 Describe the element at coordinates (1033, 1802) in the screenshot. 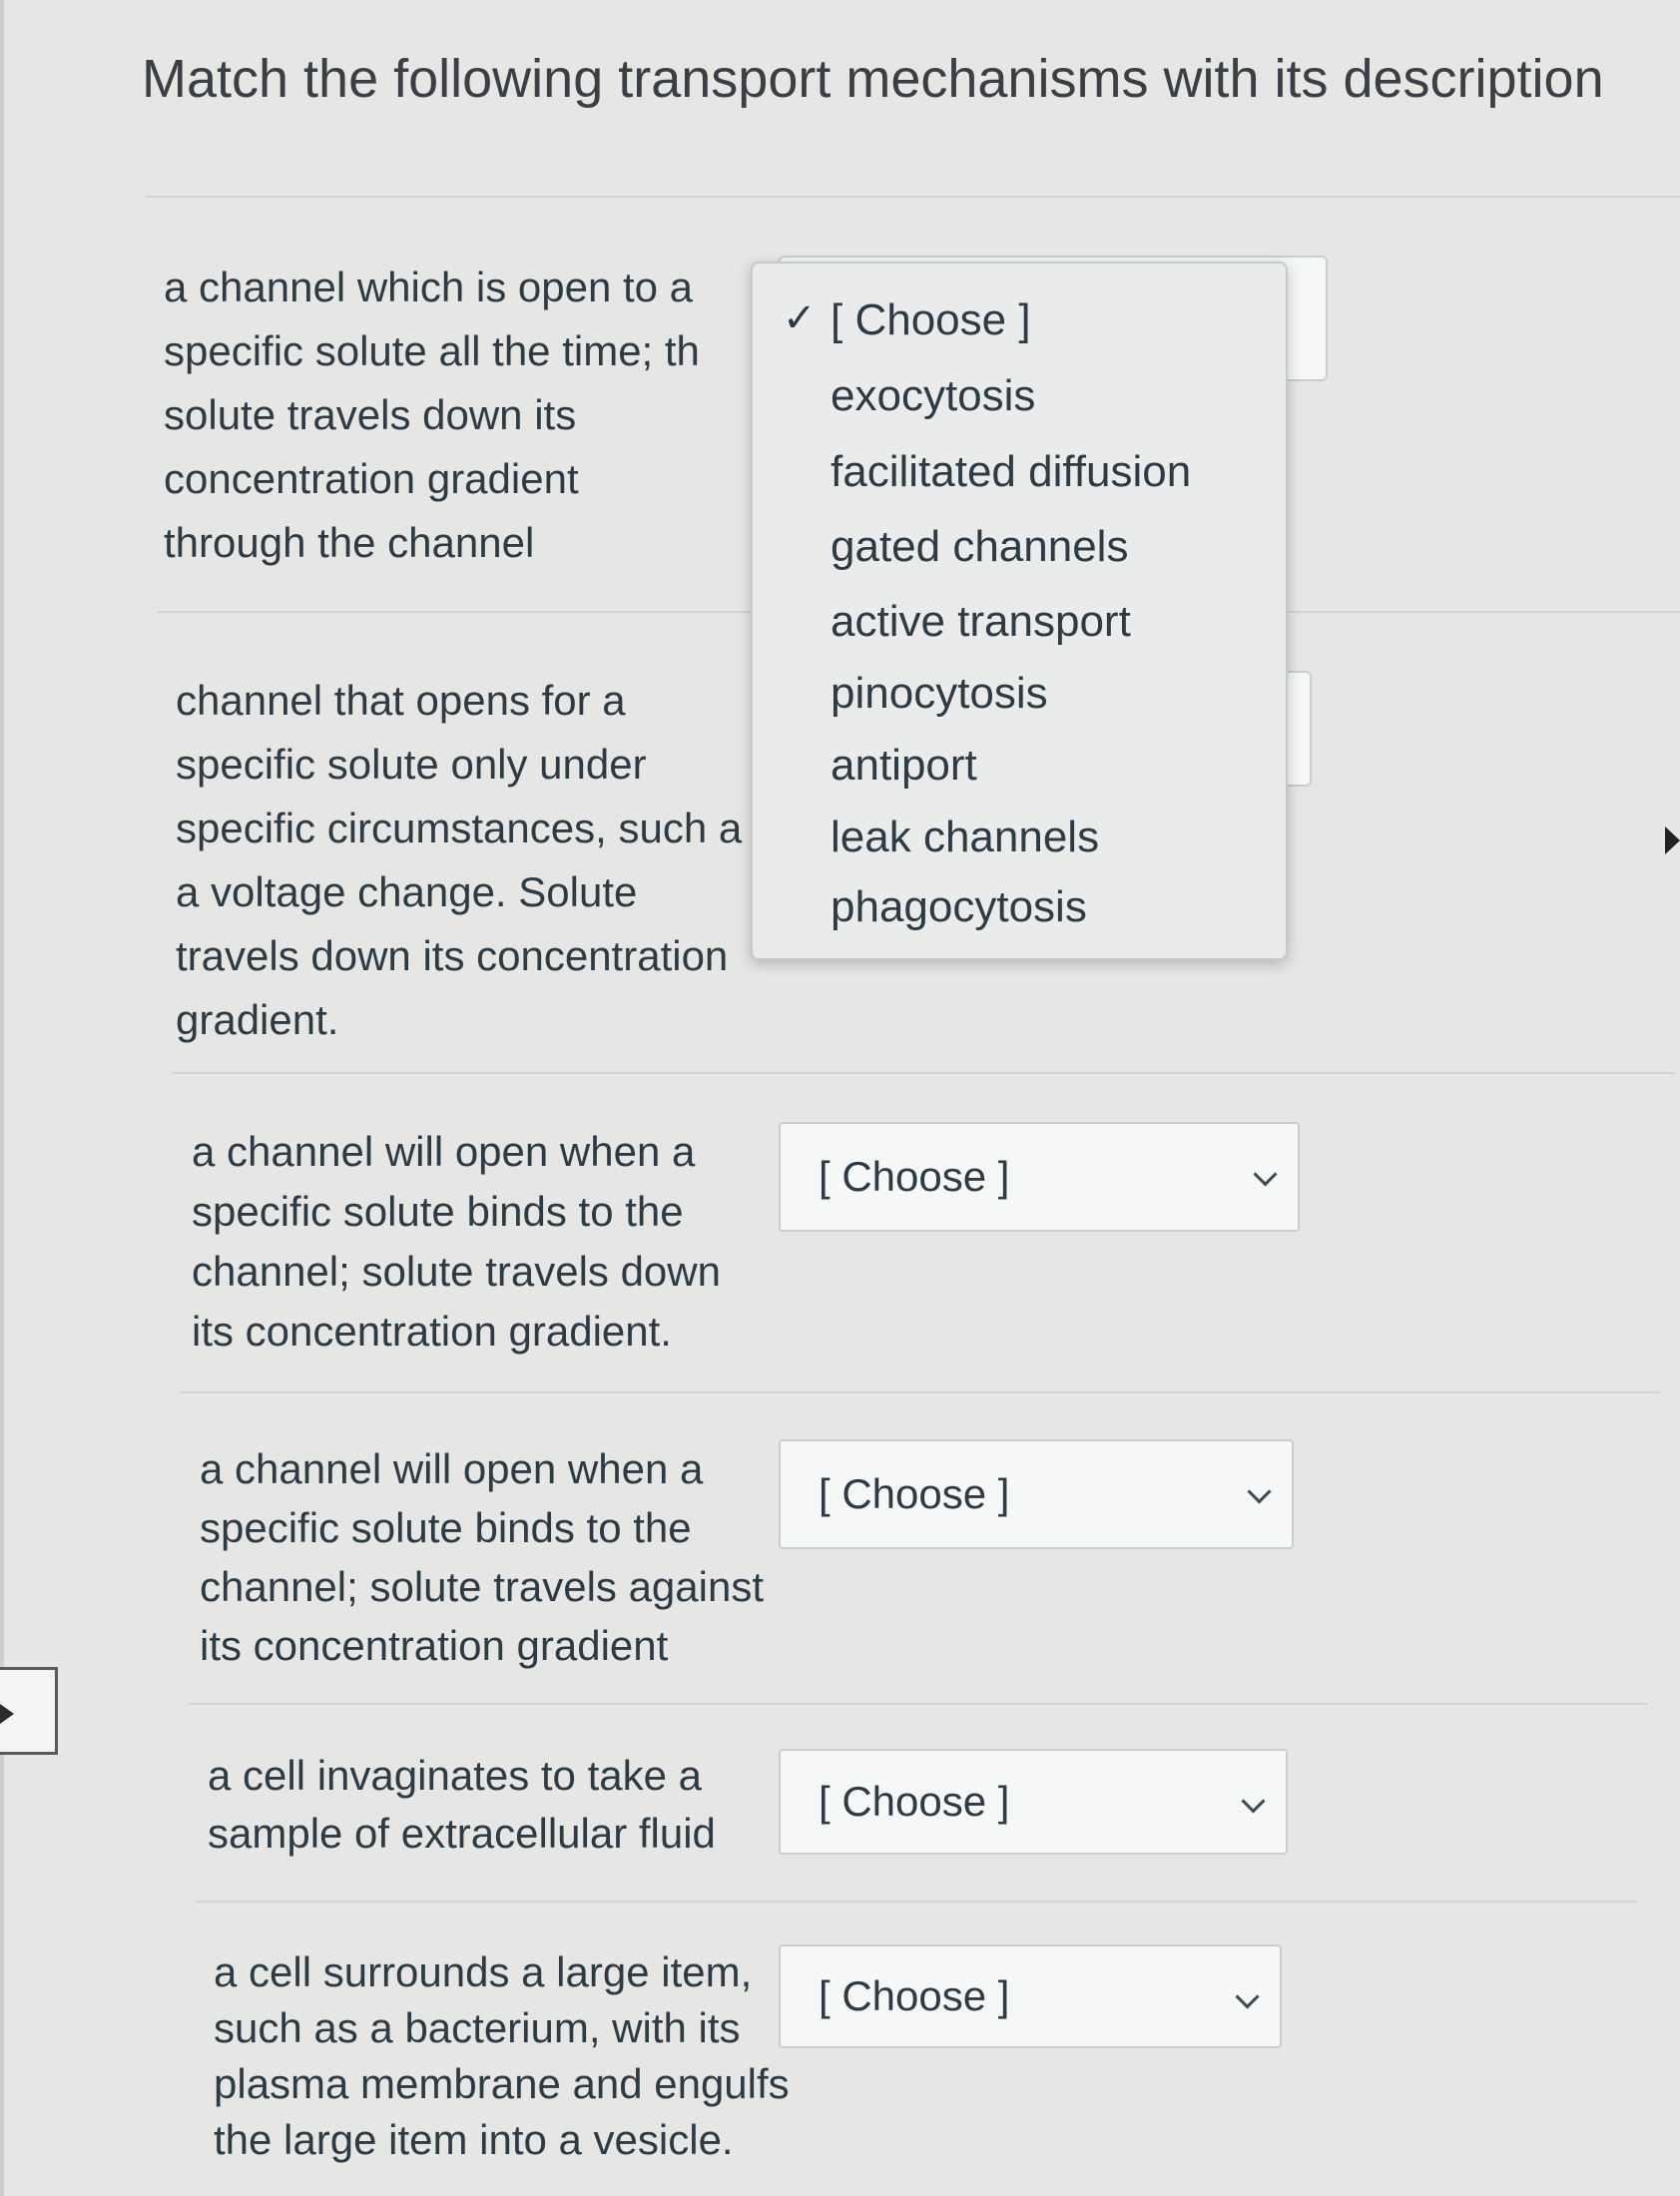

I see `answer-select-5: [ Choose ]` at that location.